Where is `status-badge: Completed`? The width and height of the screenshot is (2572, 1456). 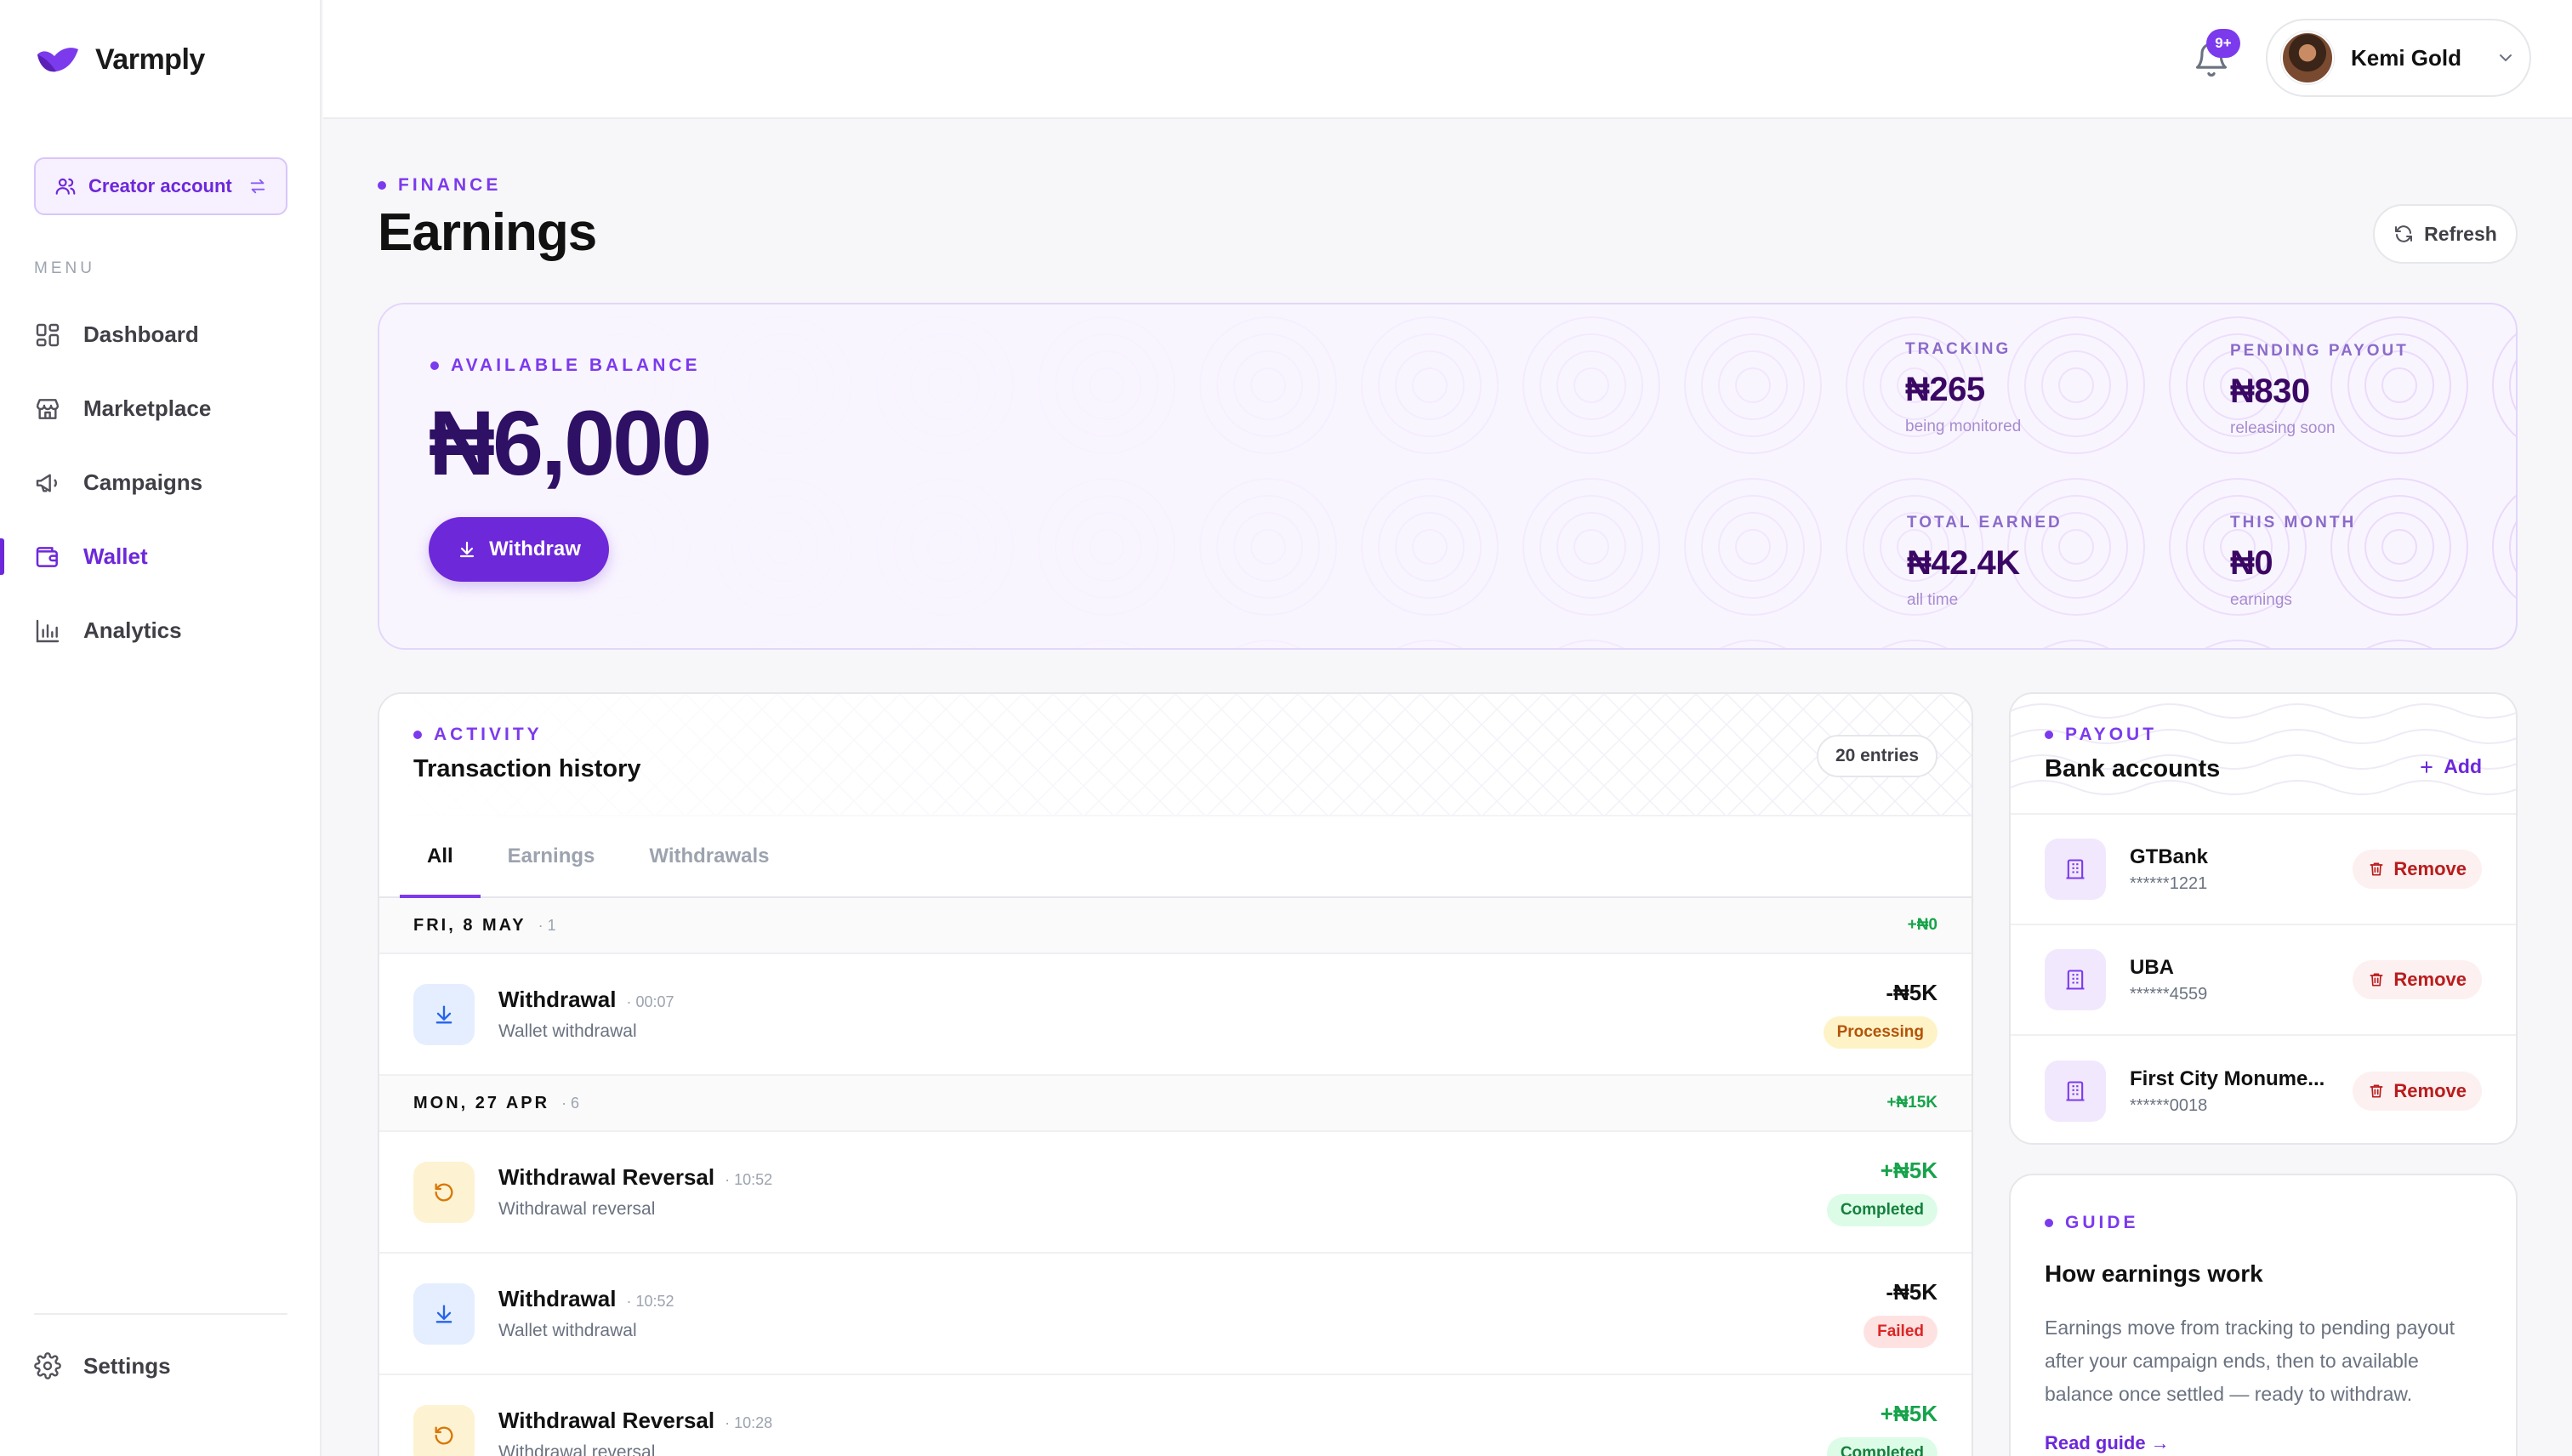 status-badge: Completed is located at coordinates (1882, 1446).